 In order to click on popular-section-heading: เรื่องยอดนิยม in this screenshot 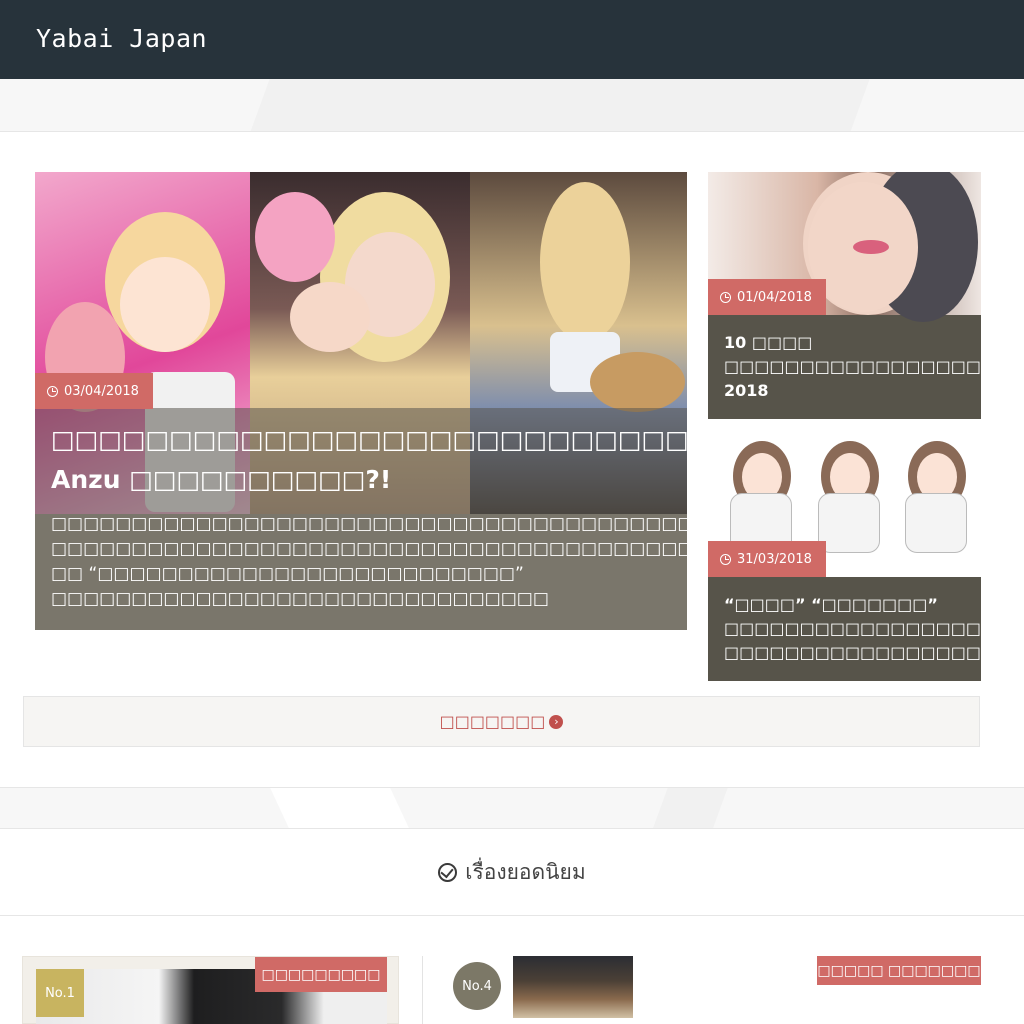, I will do `click(512, 872)`.